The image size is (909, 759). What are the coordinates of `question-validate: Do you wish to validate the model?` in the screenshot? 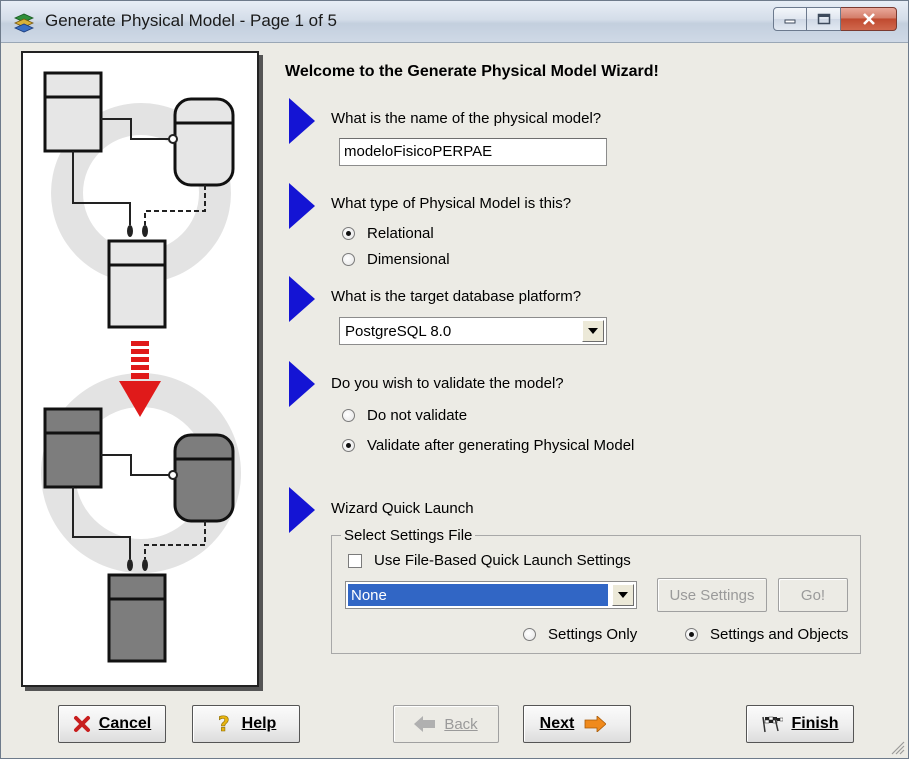 It's located at (447, 383).